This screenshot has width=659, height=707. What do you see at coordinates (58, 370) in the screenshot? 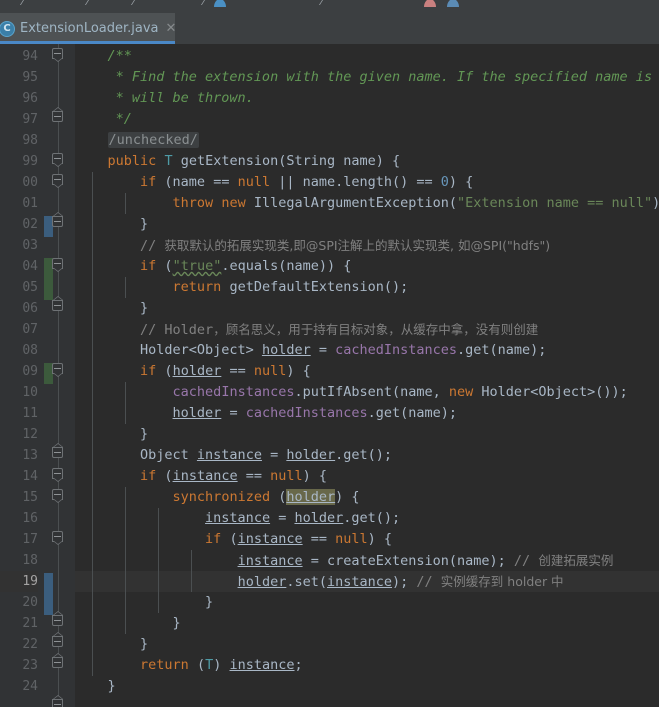
I see `fold-start-if-holder` at bounding box center [58, 370].